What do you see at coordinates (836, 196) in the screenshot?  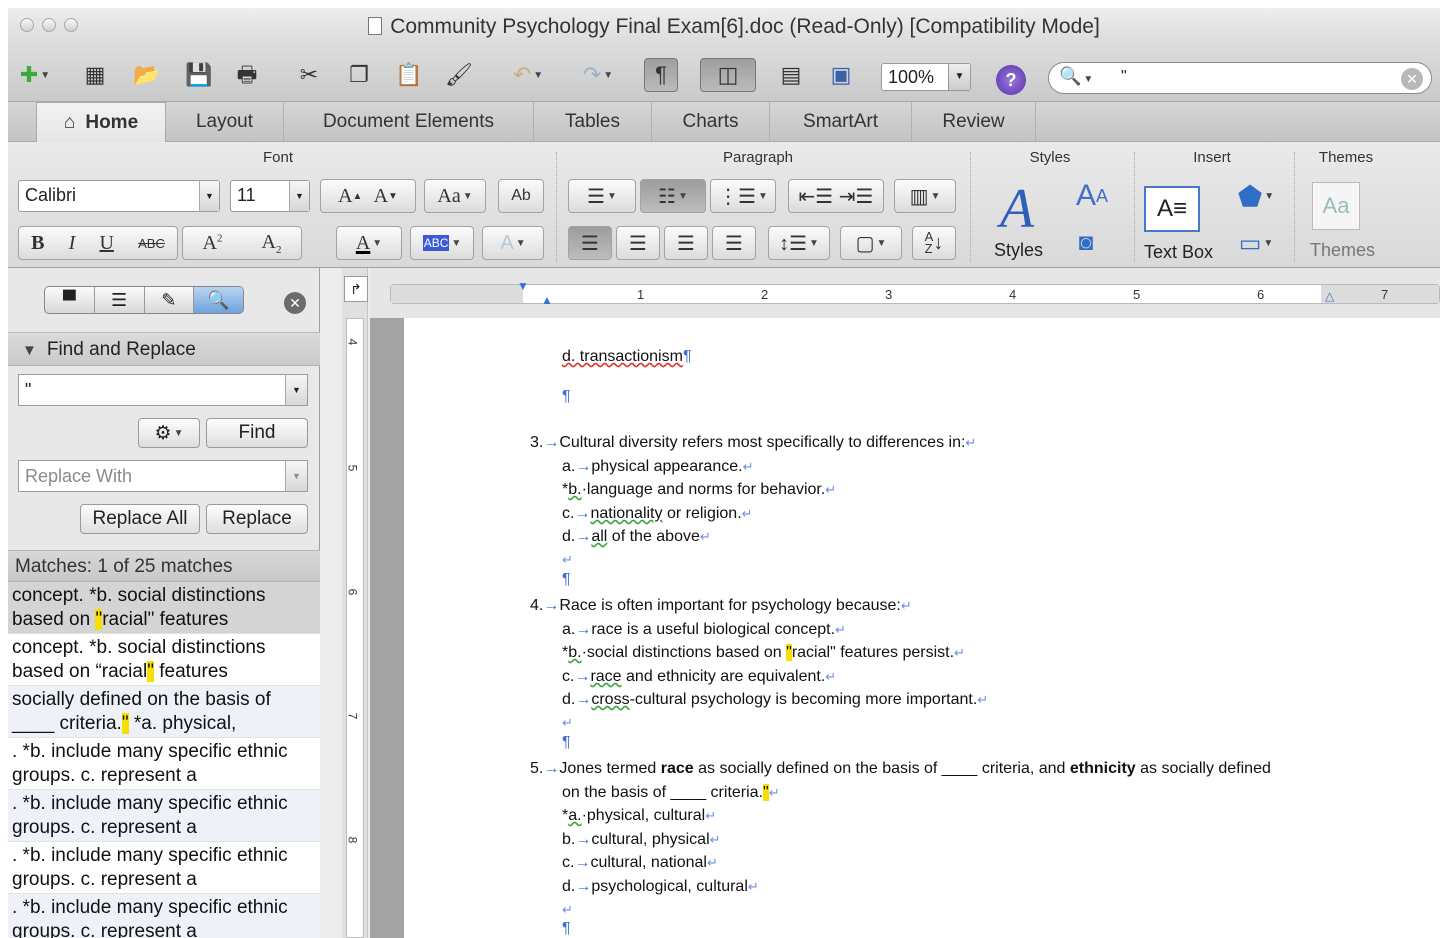 I see `indent-buttons: ⇤☰ ⇥☰` at bounding box center [836, 196].